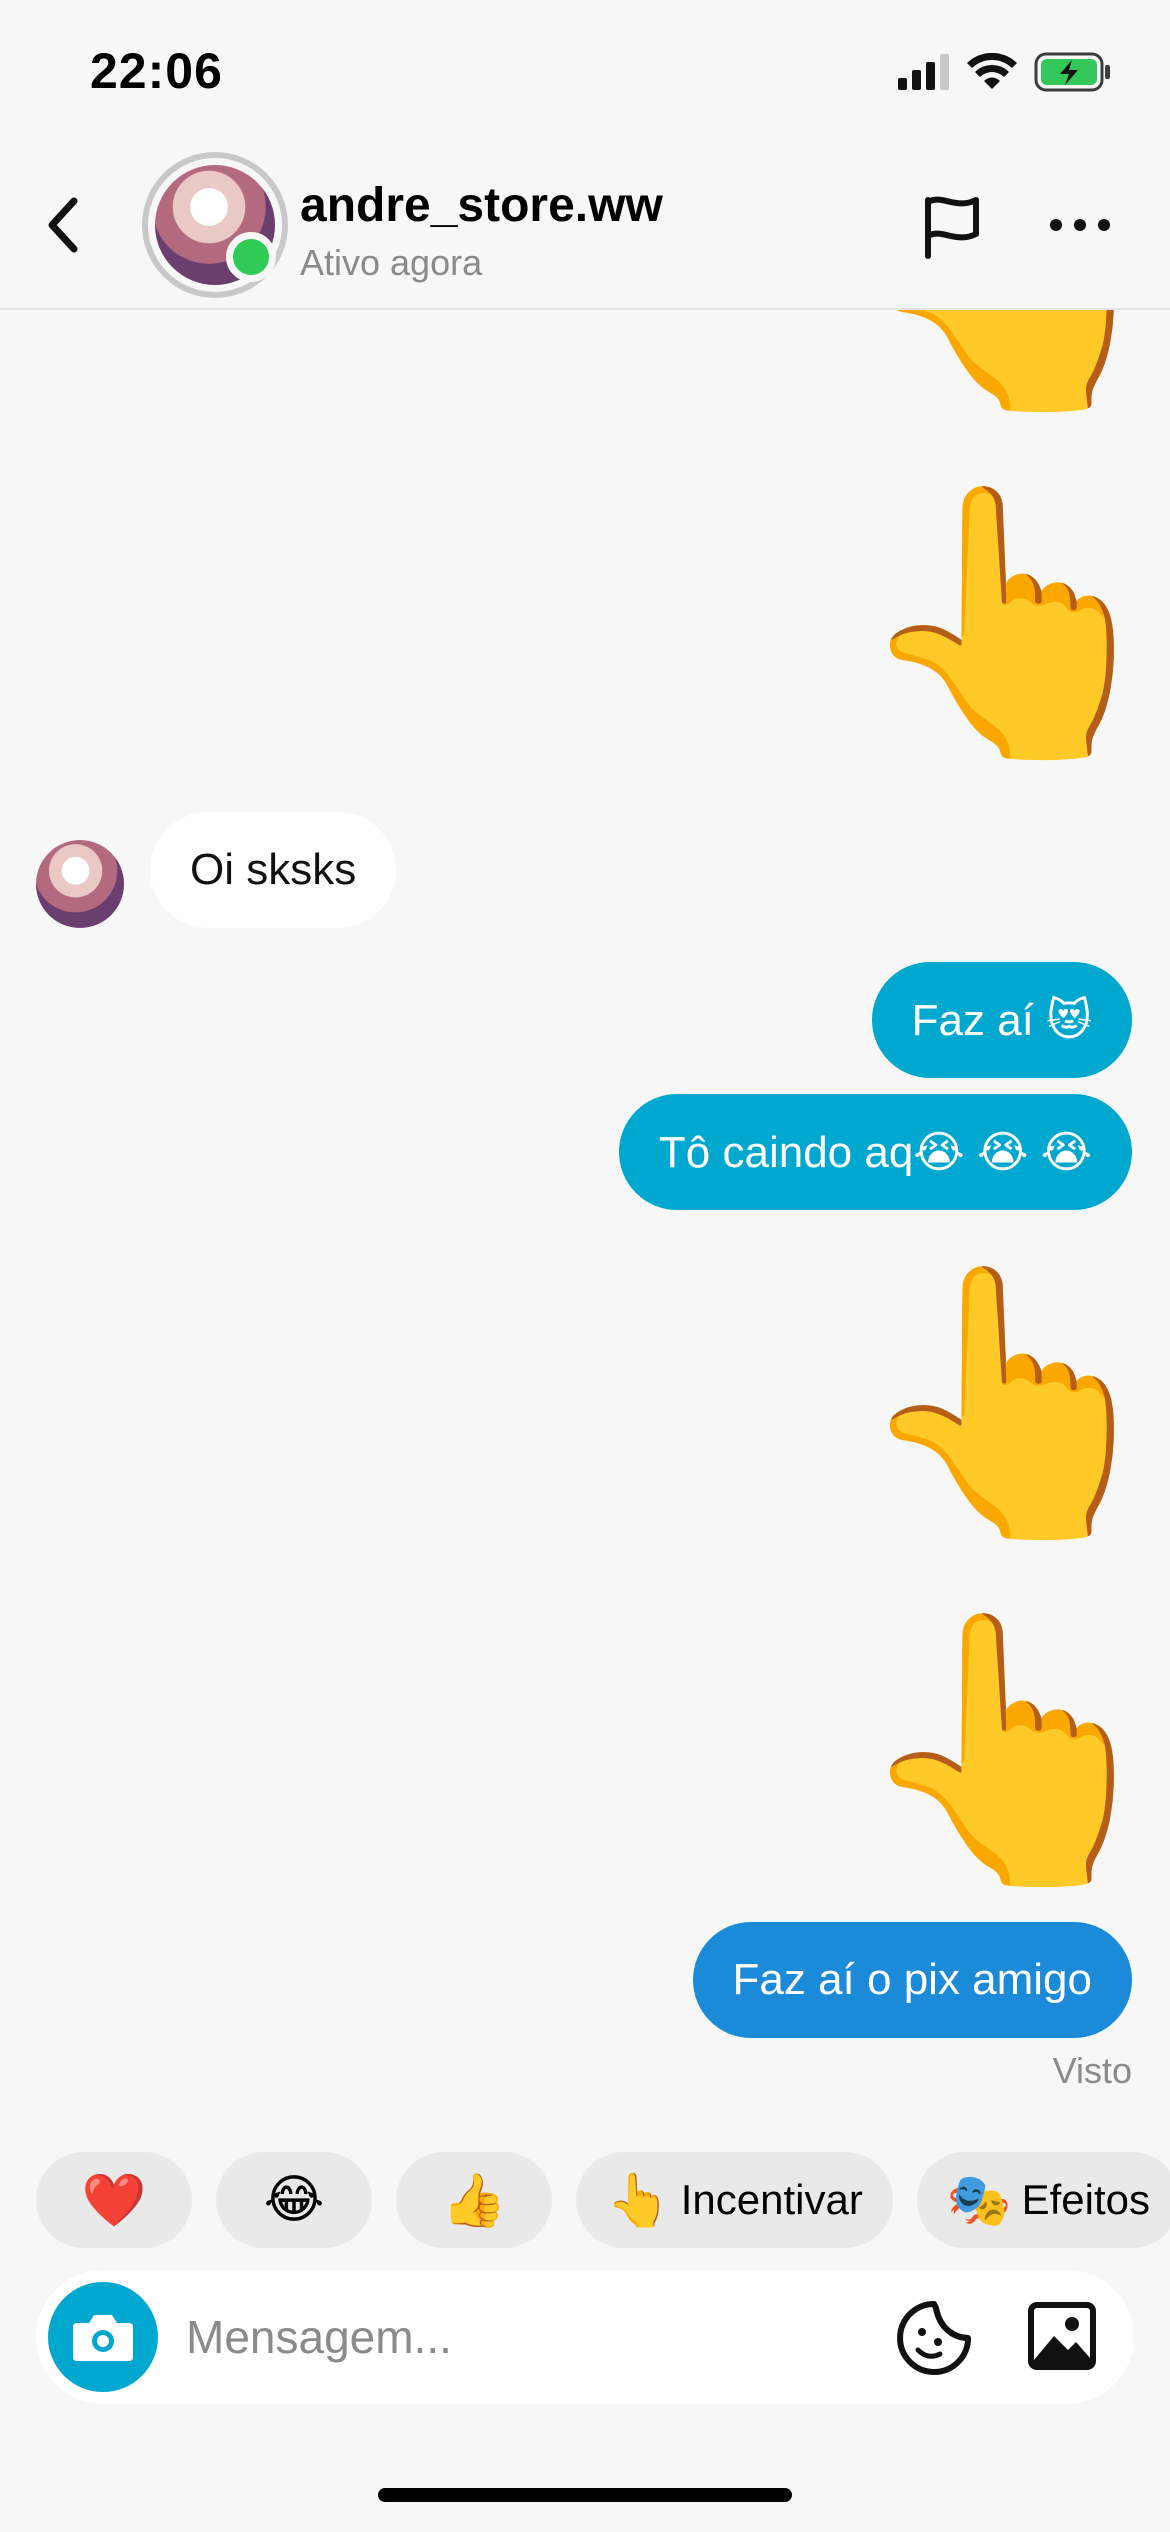 Image resolution: width=1170 pixels, height=2532 pixels. I want to click on quick-reactions-bar: ❤️ 😂 👍 👆 Incentivar 🎭 Efeitos, so click(603, 2200).